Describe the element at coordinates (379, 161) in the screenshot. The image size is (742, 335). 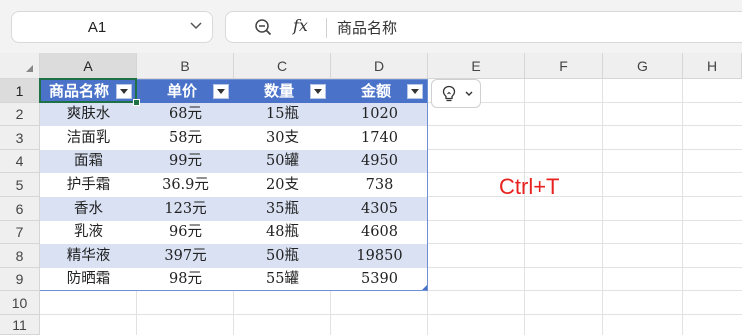
I see `table-cell: 4950` at that location.